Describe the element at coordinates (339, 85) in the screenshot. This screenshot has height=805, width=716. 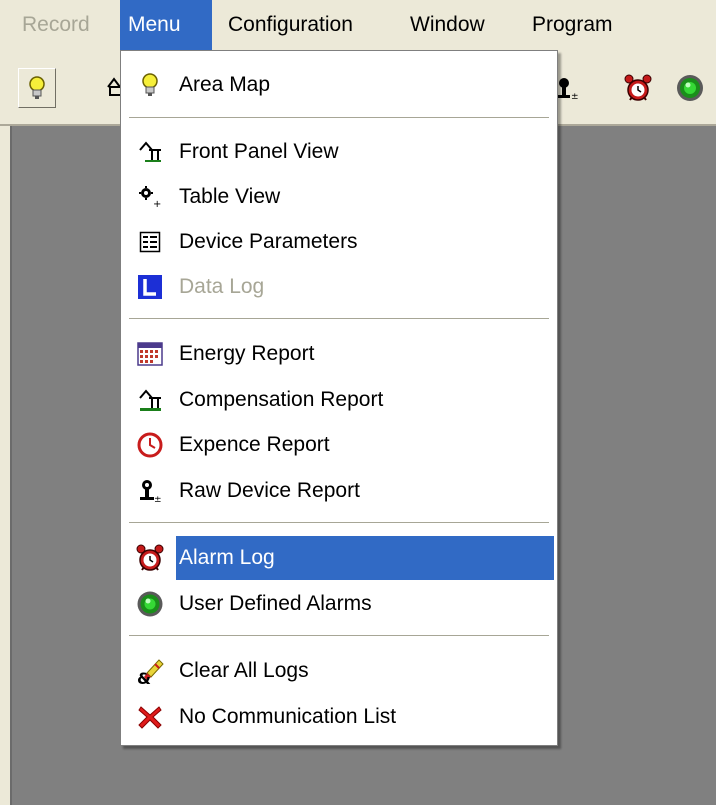
I see `menu-item-area-map: Area Map` at that location.